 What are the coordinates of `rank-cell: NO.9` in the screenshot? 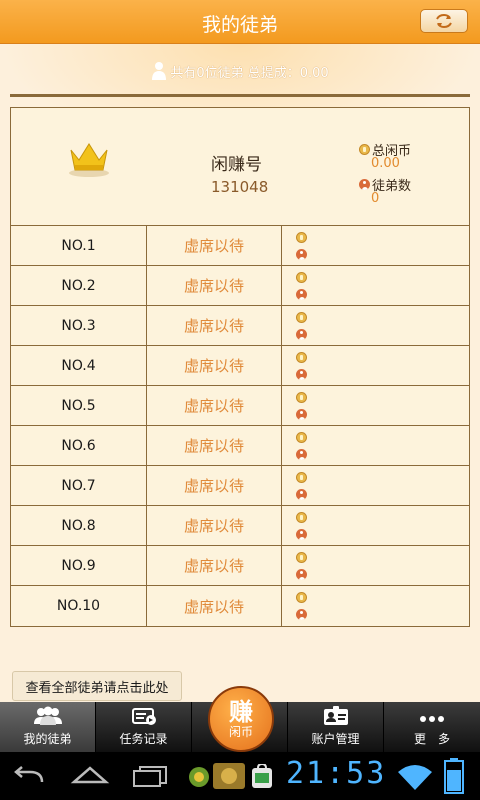 It's located at (79, 565).